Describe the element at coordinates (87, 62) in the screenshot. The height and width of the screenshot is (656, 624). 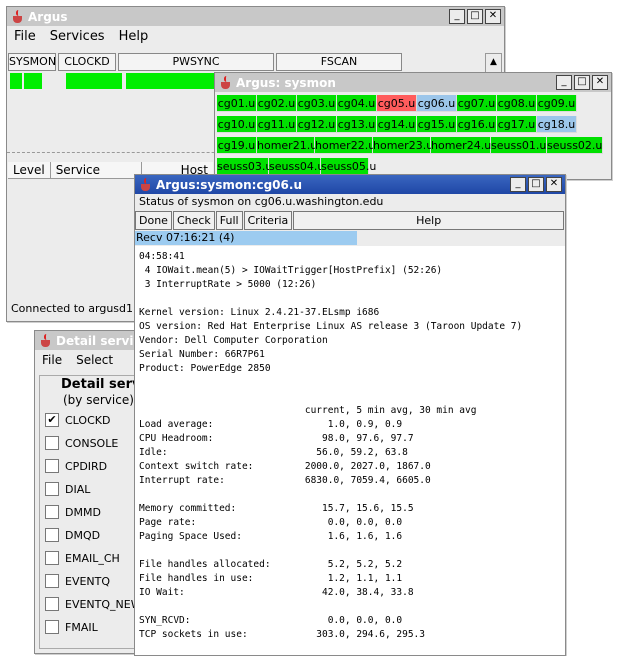
I see `header-clockd: CLOCKD` at that location.